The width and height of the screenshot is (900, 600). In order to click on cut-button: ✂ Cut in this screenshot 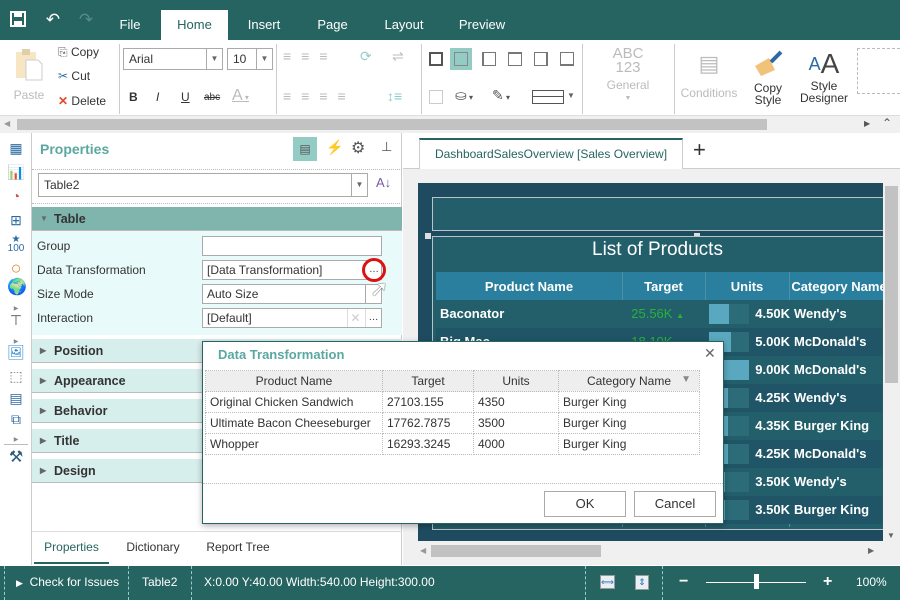, I will do `click(74, 76)`.